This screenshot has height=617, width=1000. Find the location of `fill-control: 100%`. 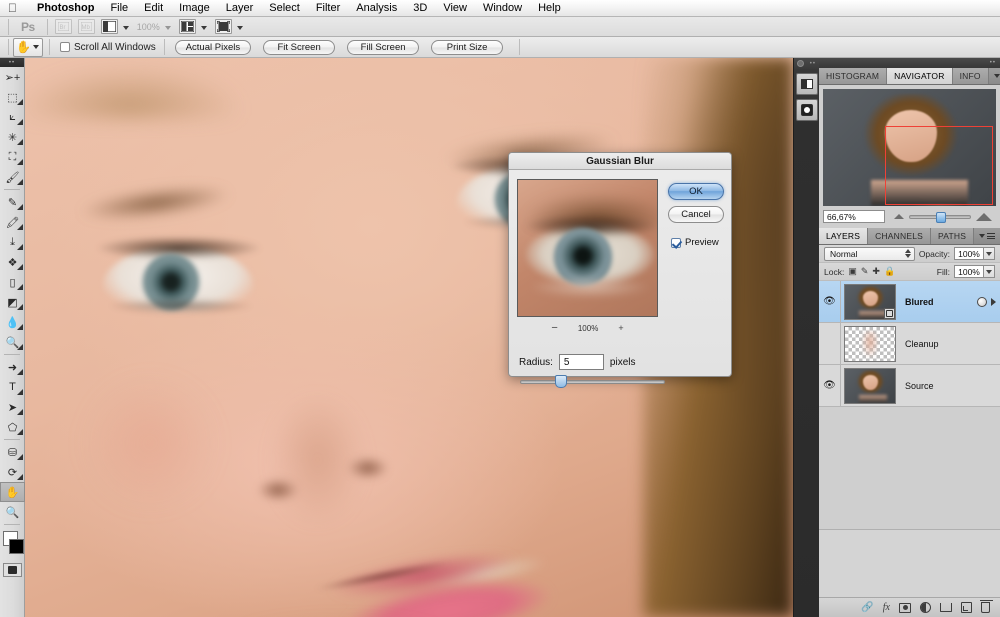

fill-control: 100% is located at coordinates (974, 271).